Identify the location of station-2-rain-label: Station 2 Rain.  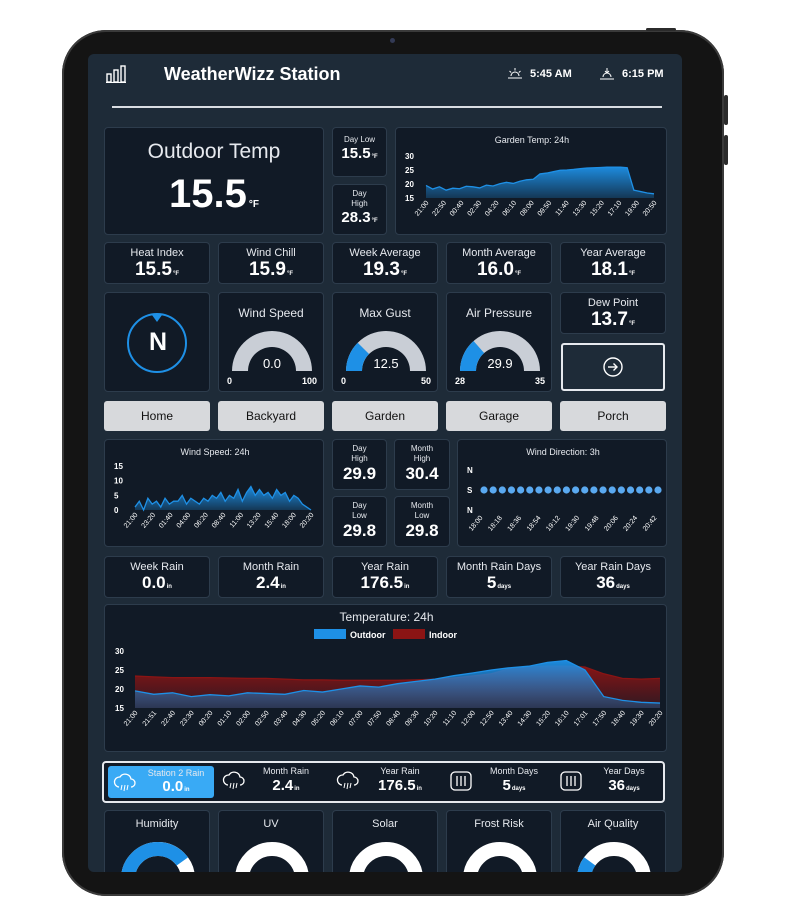
(176, 773).